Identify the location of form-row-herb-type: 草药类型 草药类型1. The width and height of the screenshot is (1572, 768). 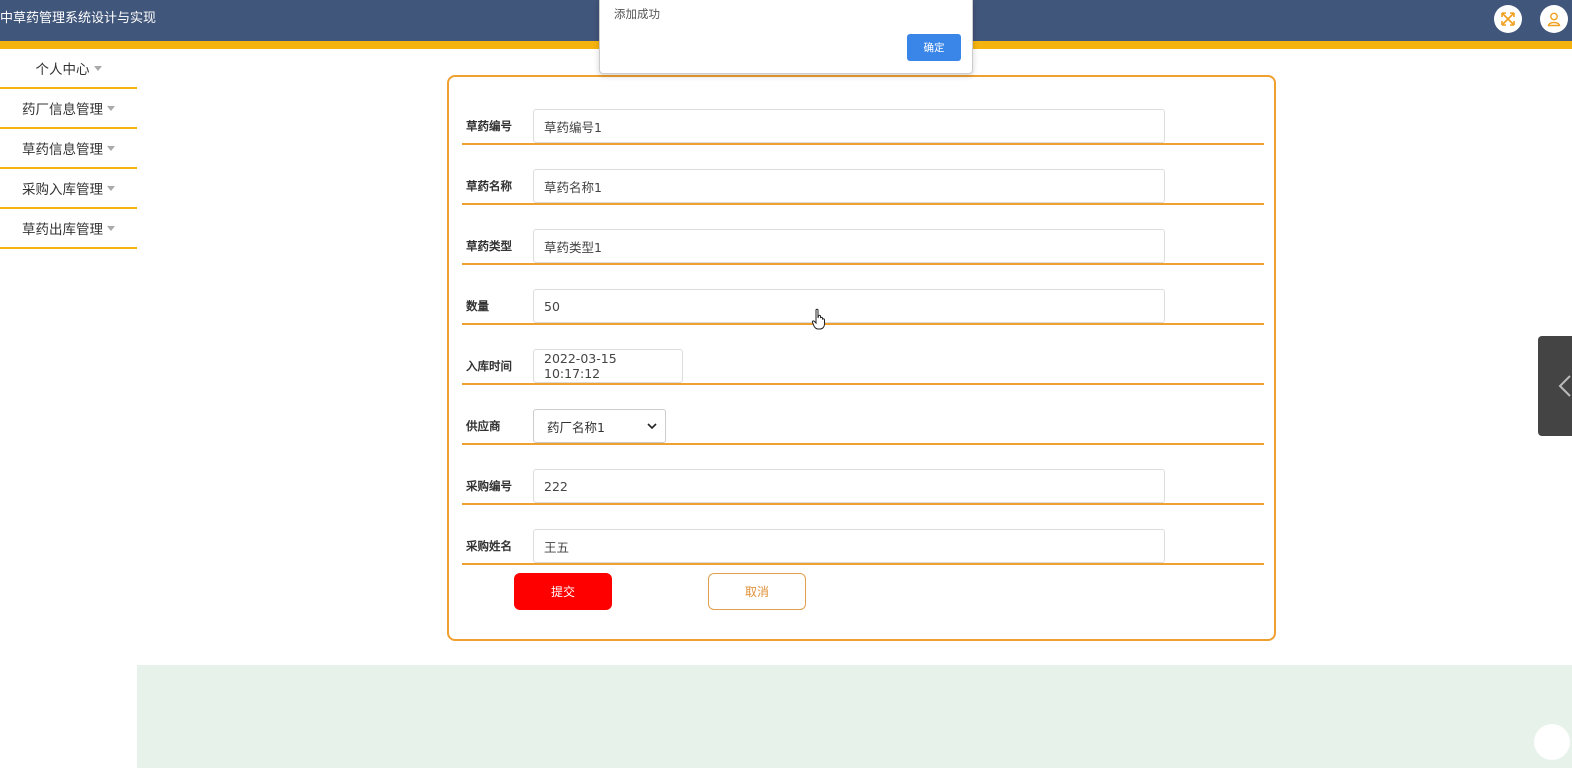
(863, 235).